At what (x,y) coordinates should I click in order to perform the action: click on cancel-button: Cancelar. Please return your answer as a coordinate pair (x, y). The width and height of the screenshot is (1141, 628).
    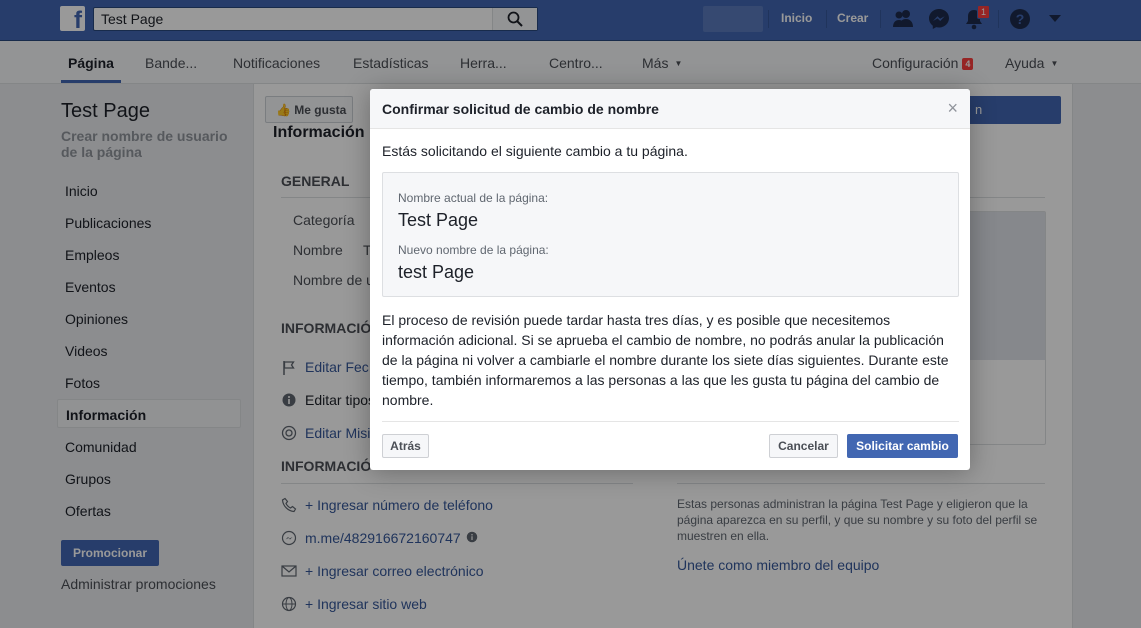
    Looking at the image, I should click on (803, 446).